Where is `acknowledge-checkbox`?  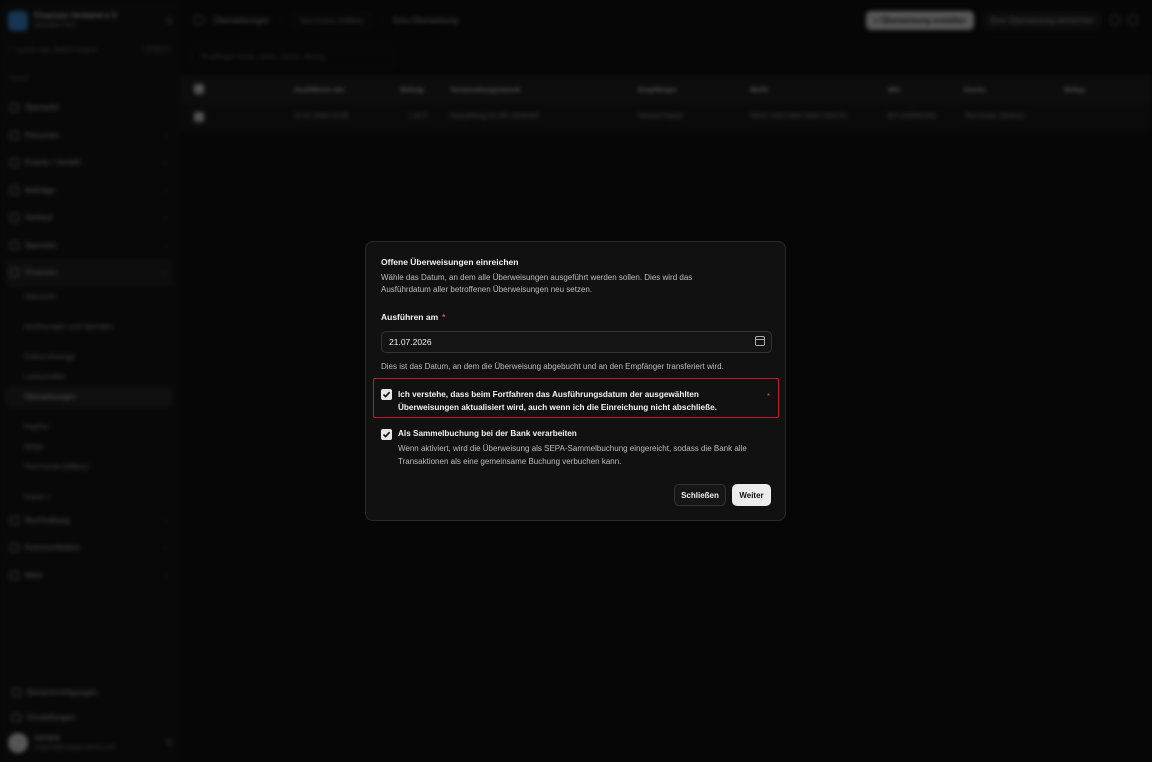
acknowledge-checkbox is located at coordinates (386, 394).